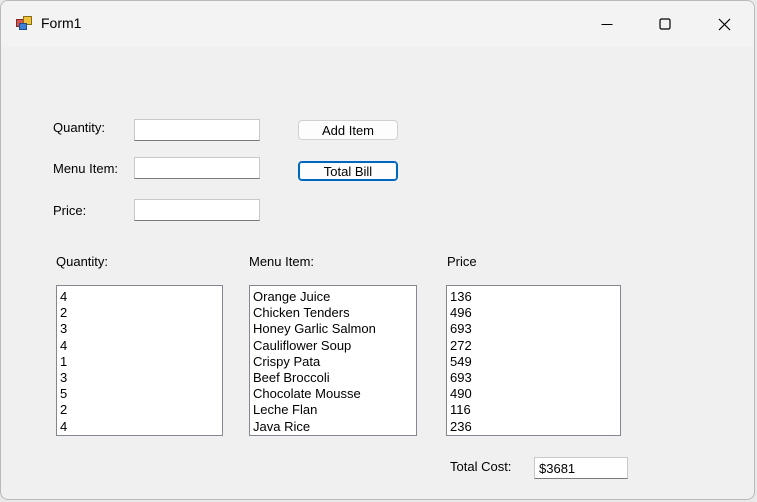 This screenshot has height=502, width=757. Describe the element at coordinates (481, 466) in the screenshot. I see `total-cost-label: Total Cost:` at that location.